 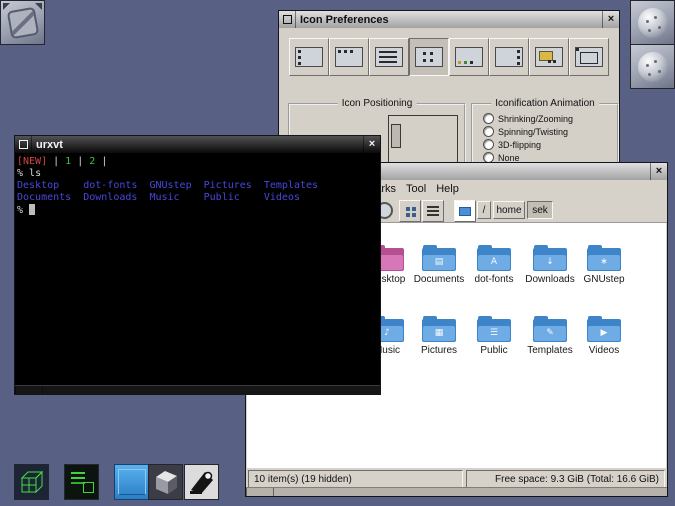 What do you see at coordinates (550, 350) in the screenshot?
I see `folder-label: Templates` at bounding box center [550, 350].